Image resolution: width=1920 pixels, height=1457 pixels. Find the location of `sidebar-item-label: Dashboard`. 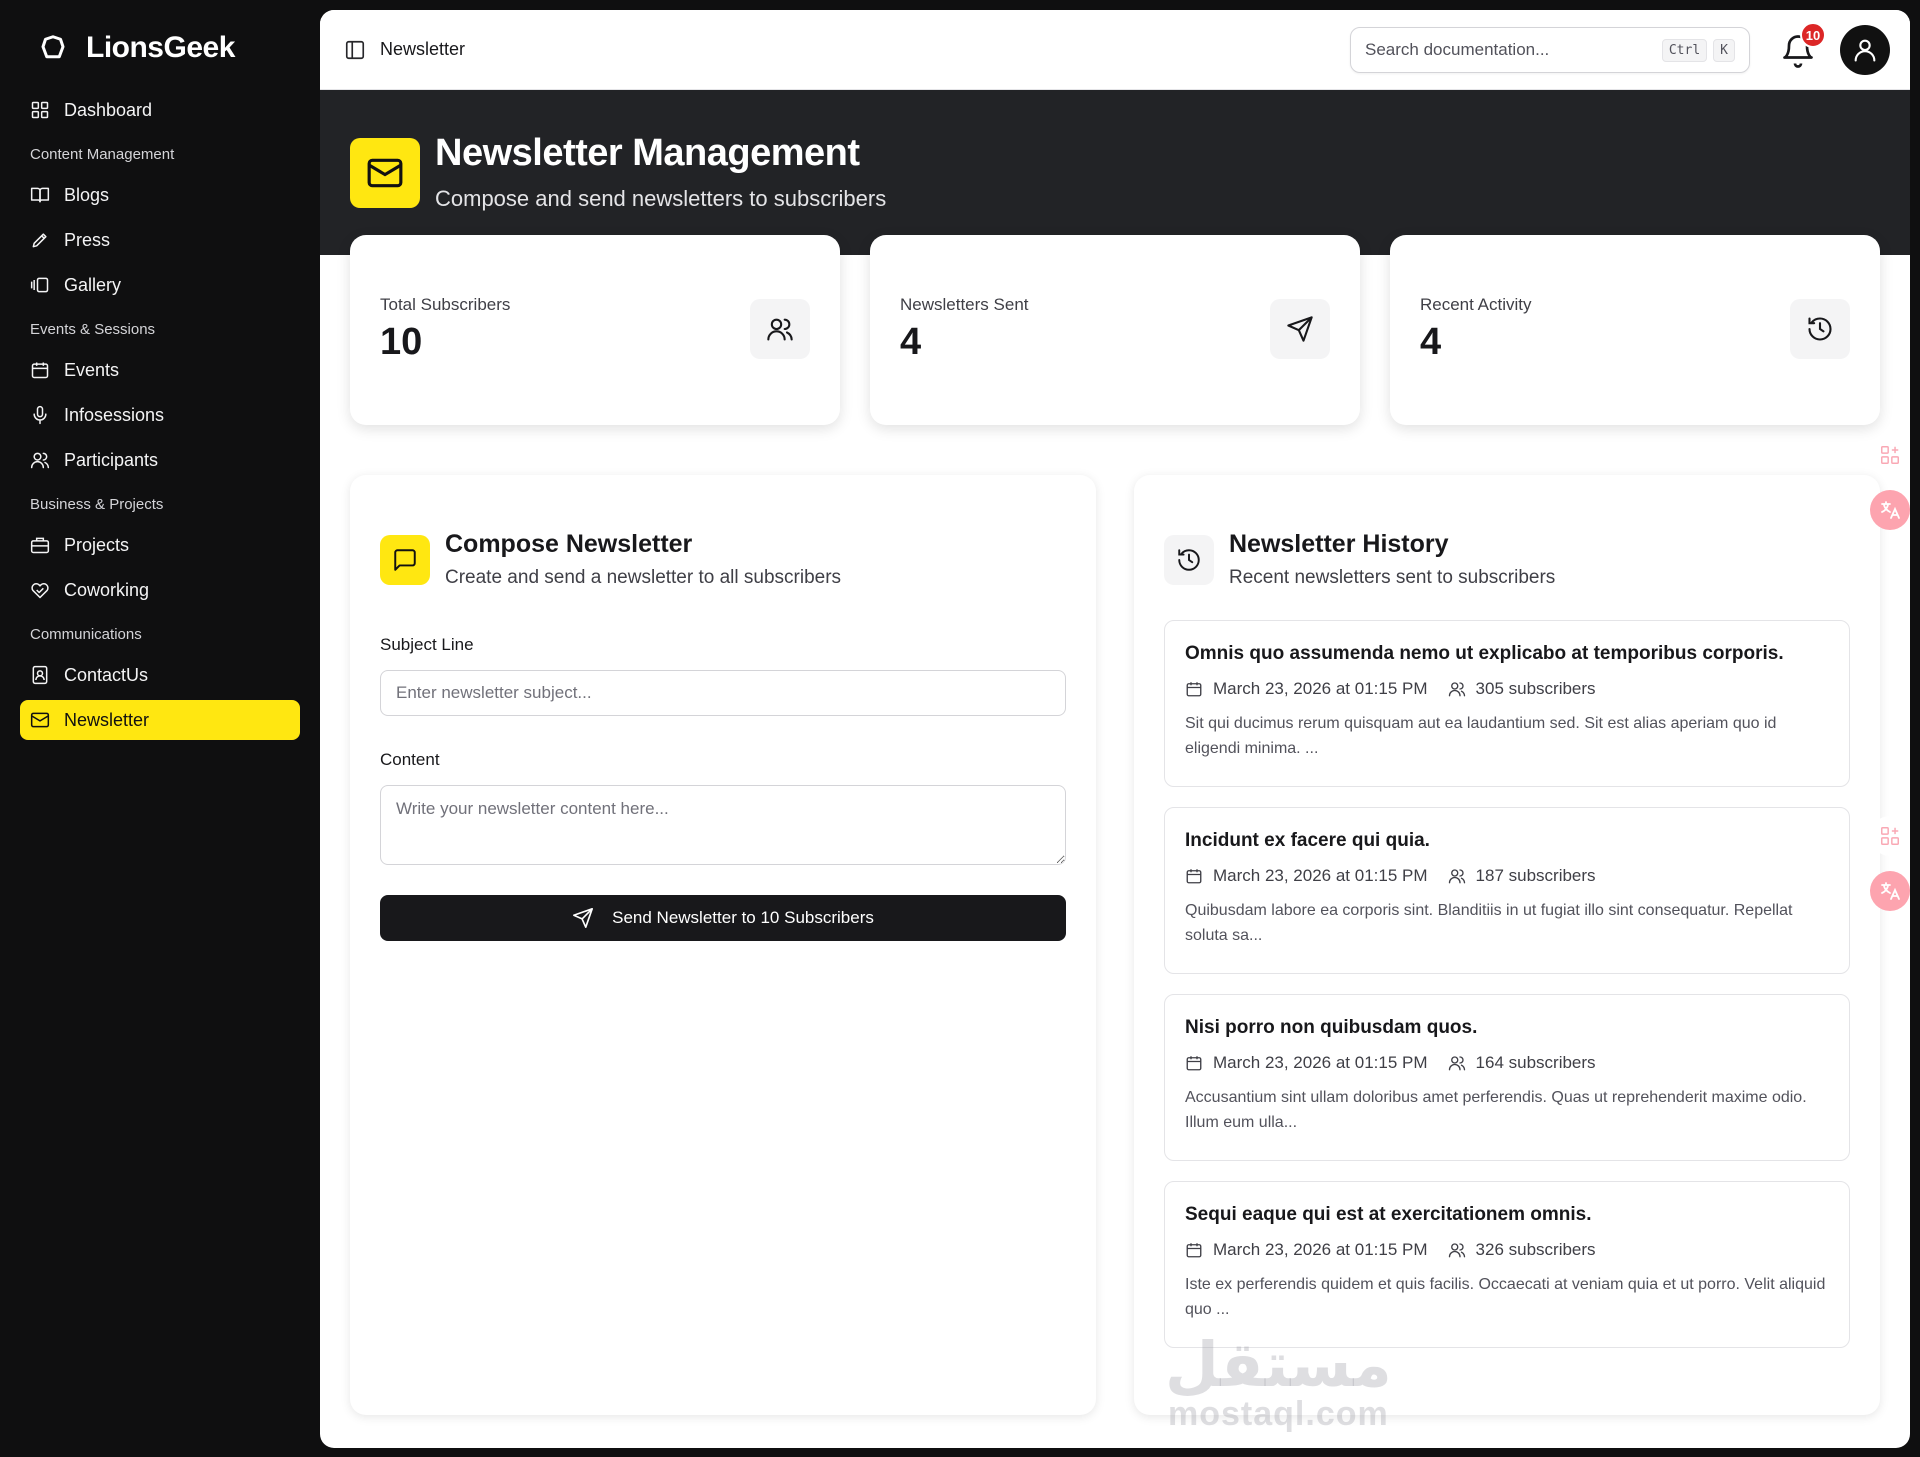

sidebar-item-label: Dashboard is located at coordinates (108, 109).